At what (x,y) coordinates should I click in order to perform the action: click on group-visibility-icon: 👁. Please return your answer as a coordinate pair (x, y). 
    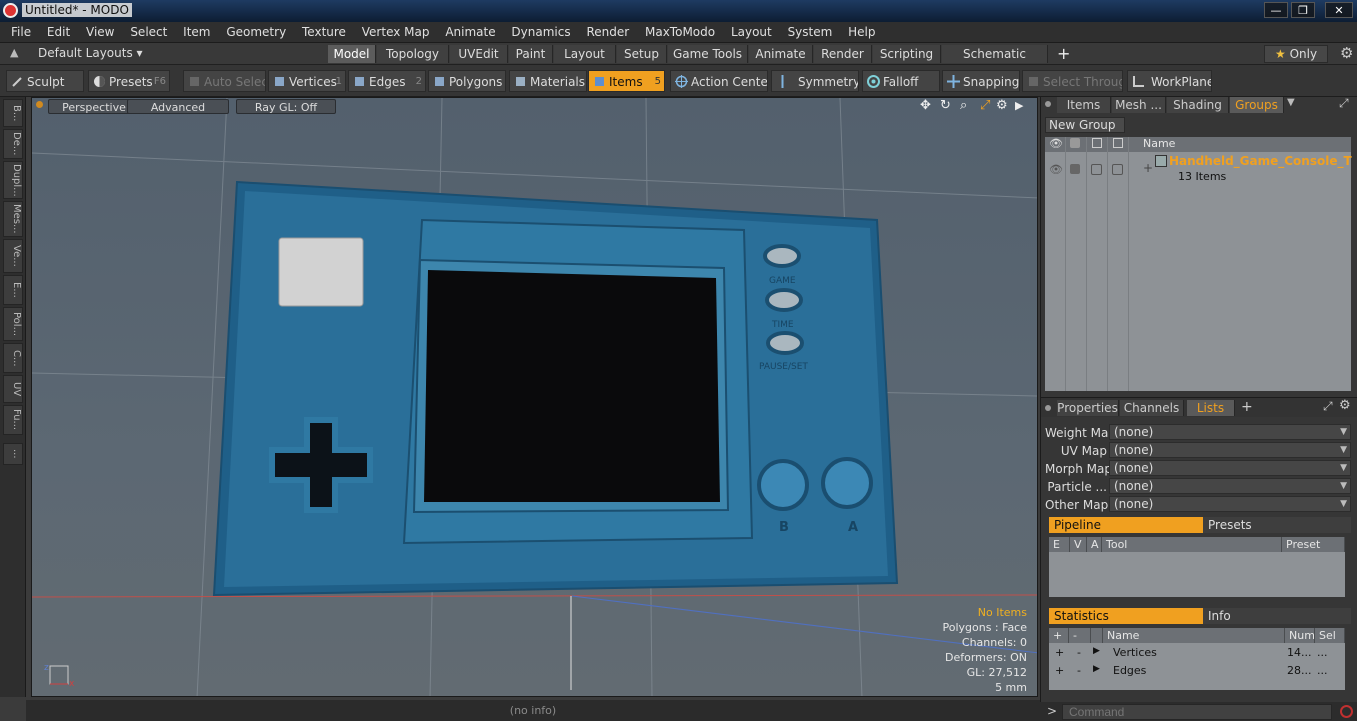
    Looking at the image, I should click on (1056, 169).